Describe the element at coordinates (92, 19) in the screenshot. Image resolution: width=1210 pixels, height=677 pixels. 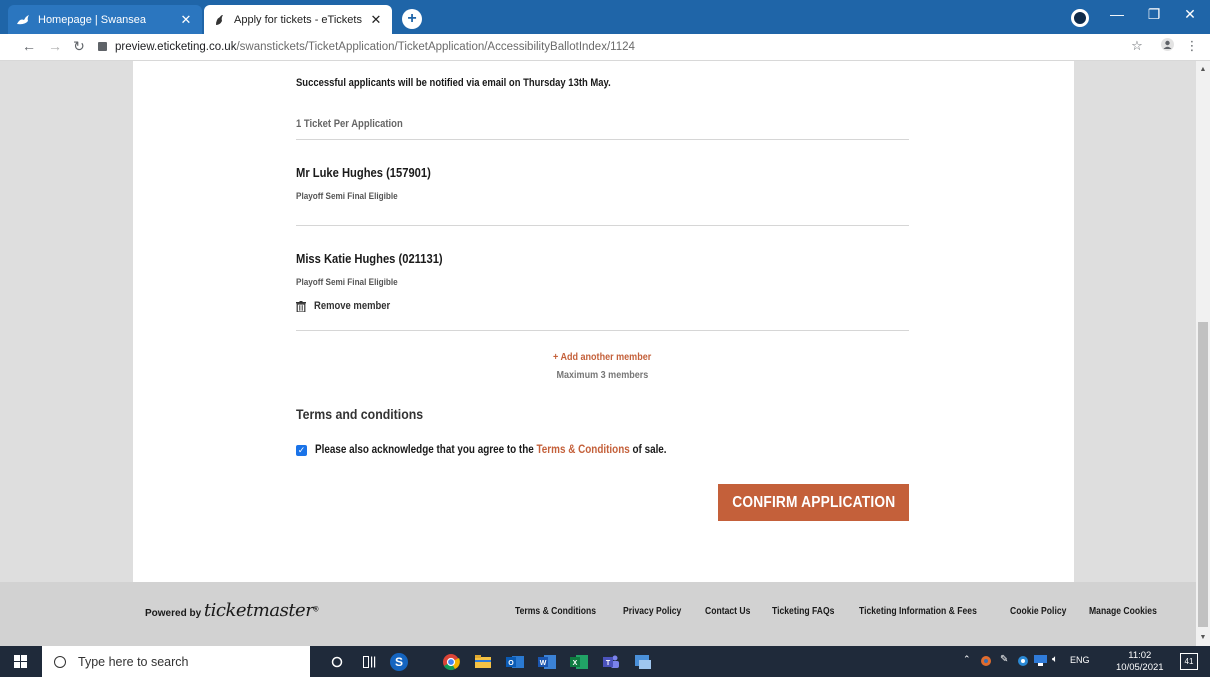
I see `tab-title: Homepage | Swansea` at that location.